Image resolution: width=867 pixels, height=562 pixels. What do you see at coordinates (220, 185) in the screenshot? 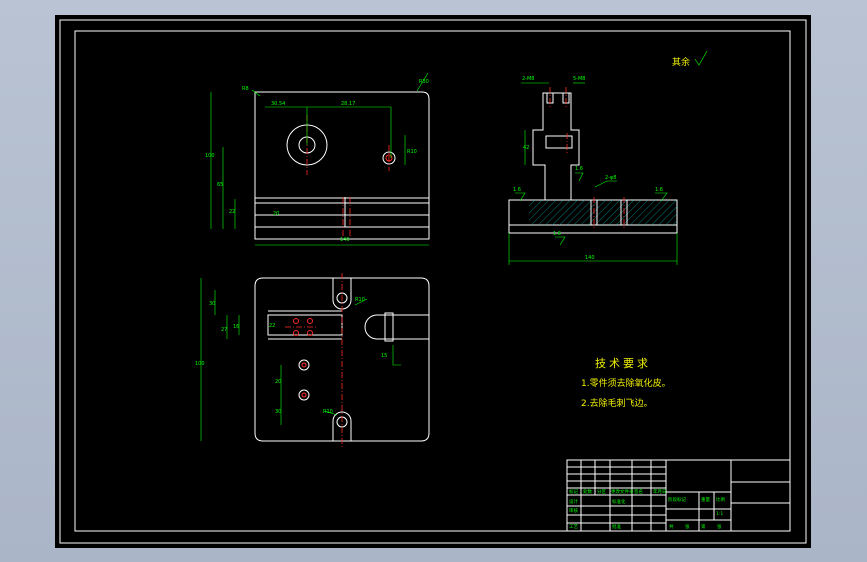
I see `svg-text: 65` at bounding box center [220, 185].